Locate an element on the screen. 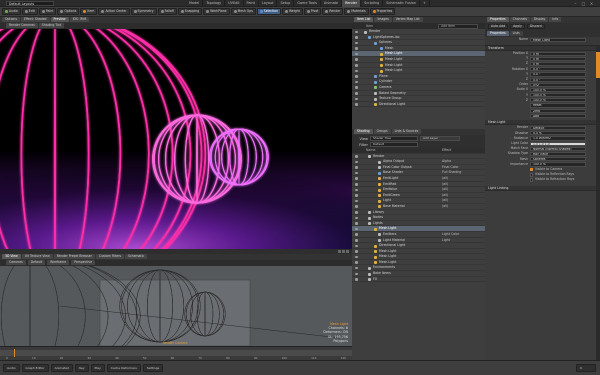 This screenshot has width=600, height=375. toolbar-paint-button: Paint is located at coordinates (47, 11).